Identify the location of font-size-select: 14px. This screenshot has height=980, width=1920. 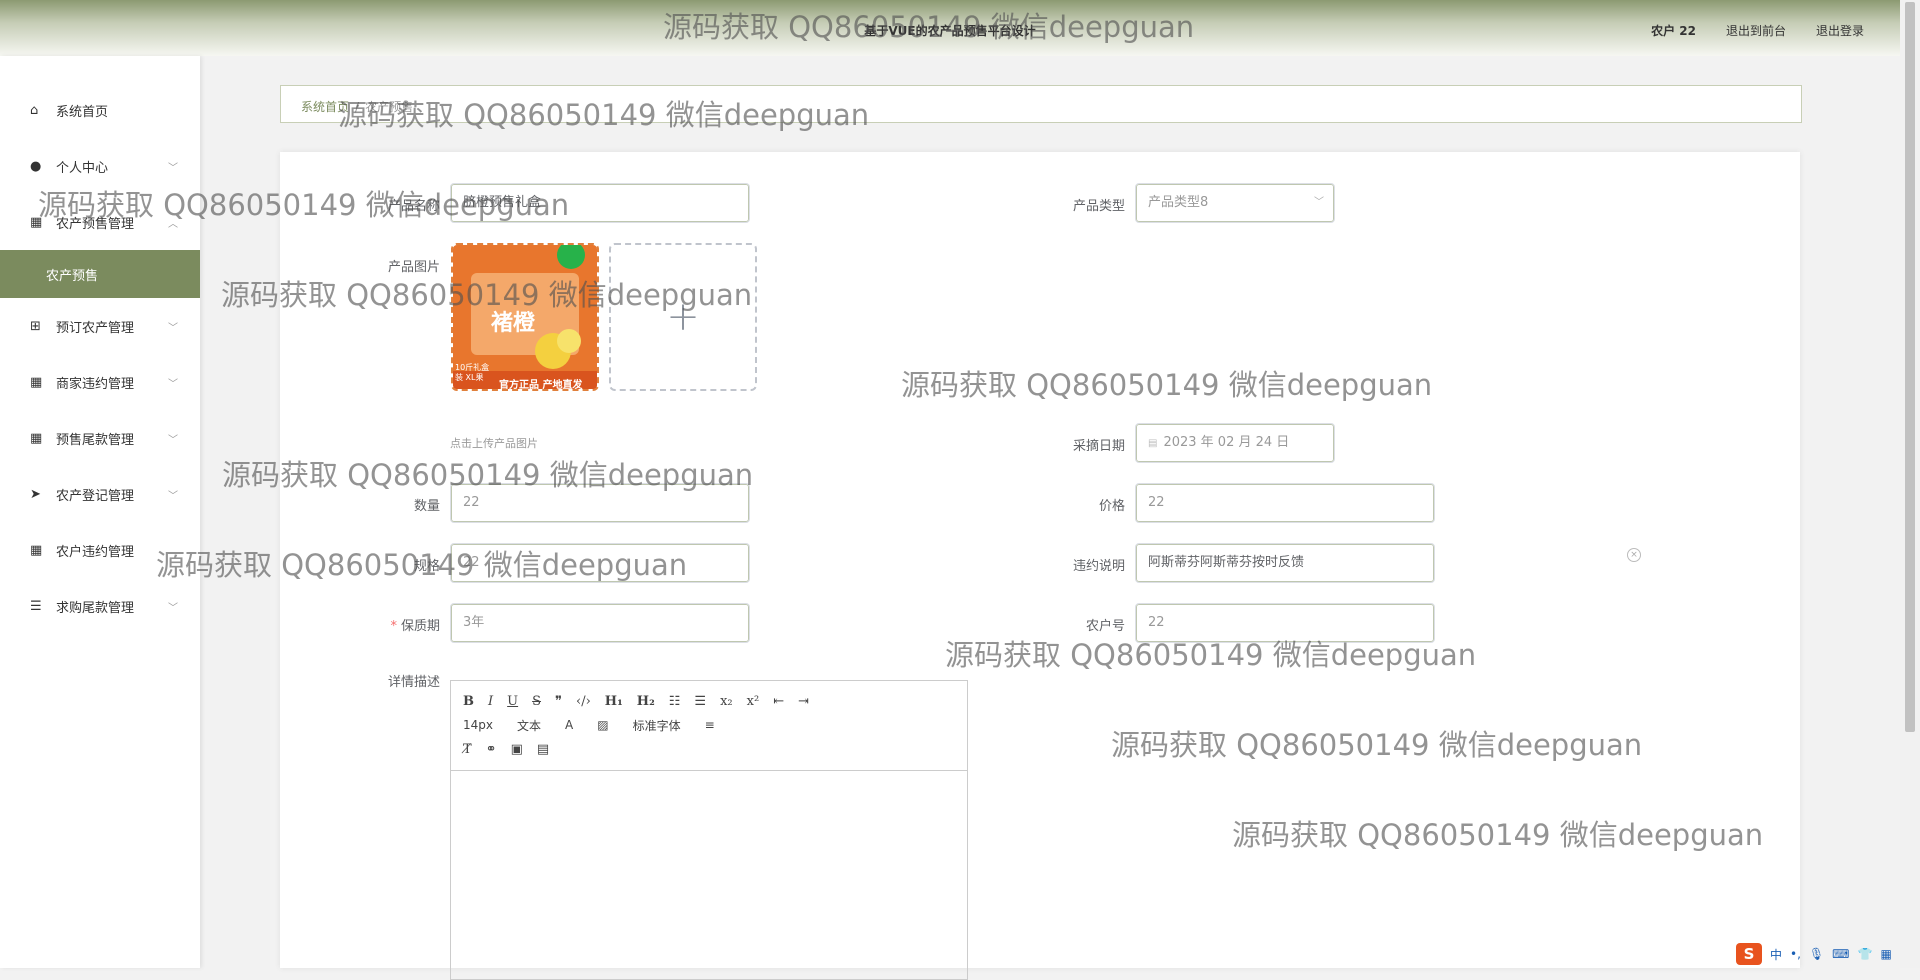
(478, 725).